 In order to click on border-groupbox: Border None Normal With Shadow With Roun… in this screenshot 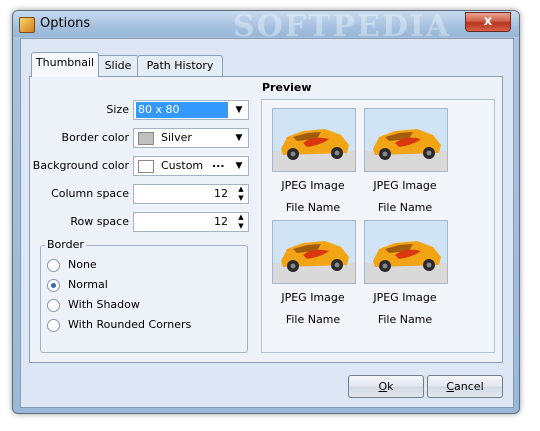, I will do `click(144, 295)`.